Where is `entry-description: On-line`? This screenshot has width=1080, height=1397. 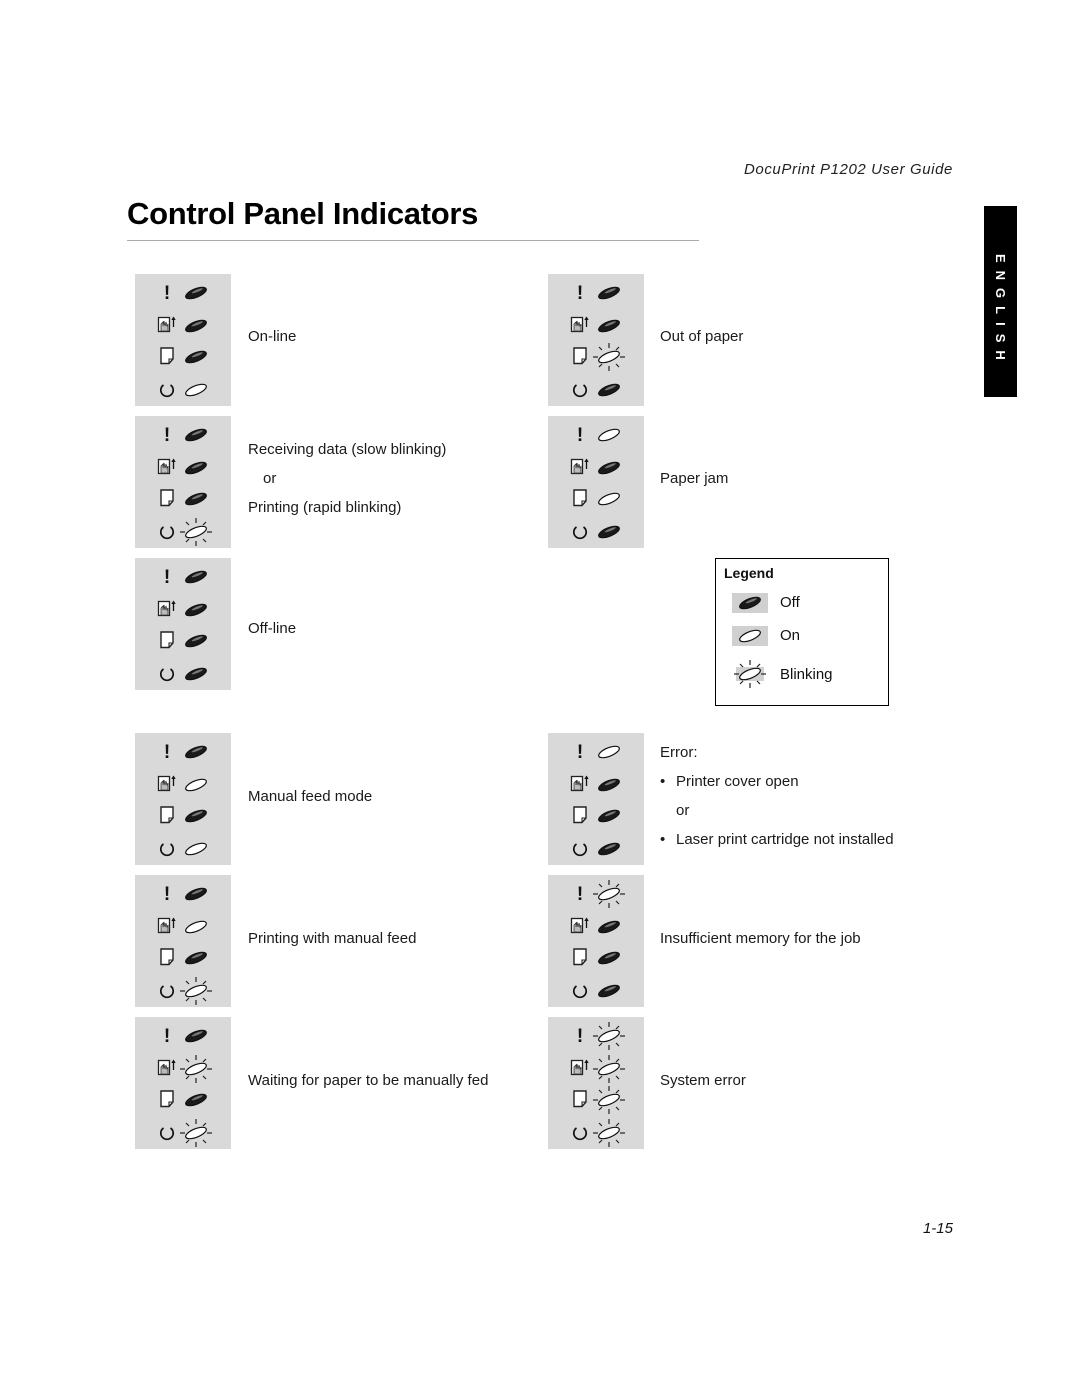 entry-description: On-line is located at coordinates (272, 336).